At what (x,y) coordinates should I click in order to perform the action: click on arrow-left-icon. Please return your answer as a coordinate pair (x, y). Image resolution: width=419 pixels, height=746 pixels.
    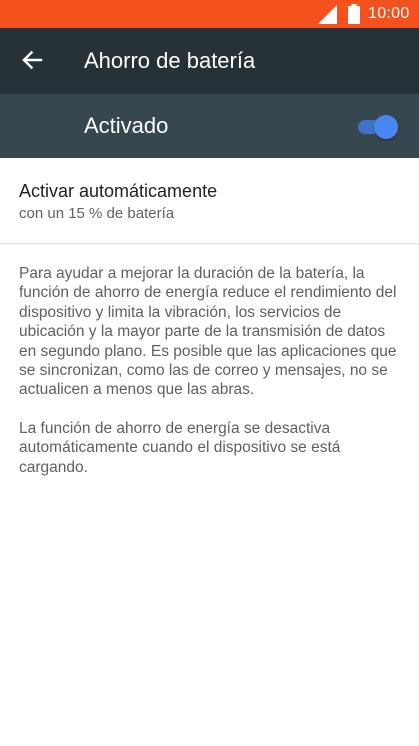
    Looking at the image, I should click on (32, 60).